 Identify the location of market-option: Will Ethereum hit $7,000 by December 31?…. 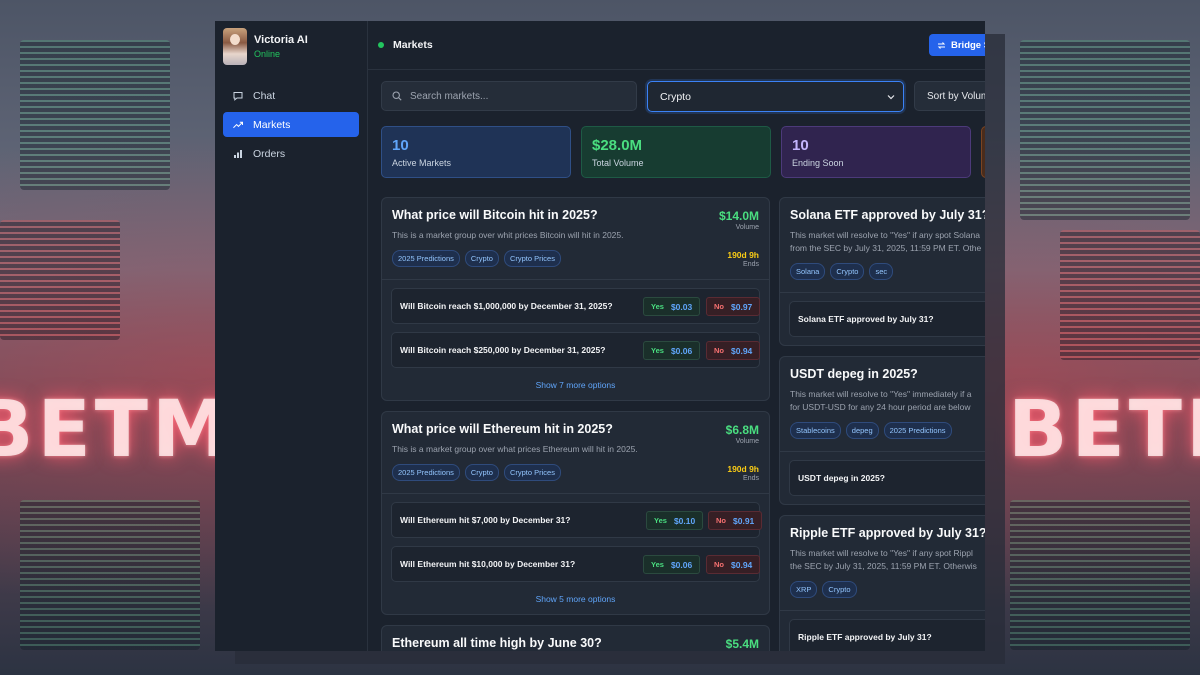
(577, 520).